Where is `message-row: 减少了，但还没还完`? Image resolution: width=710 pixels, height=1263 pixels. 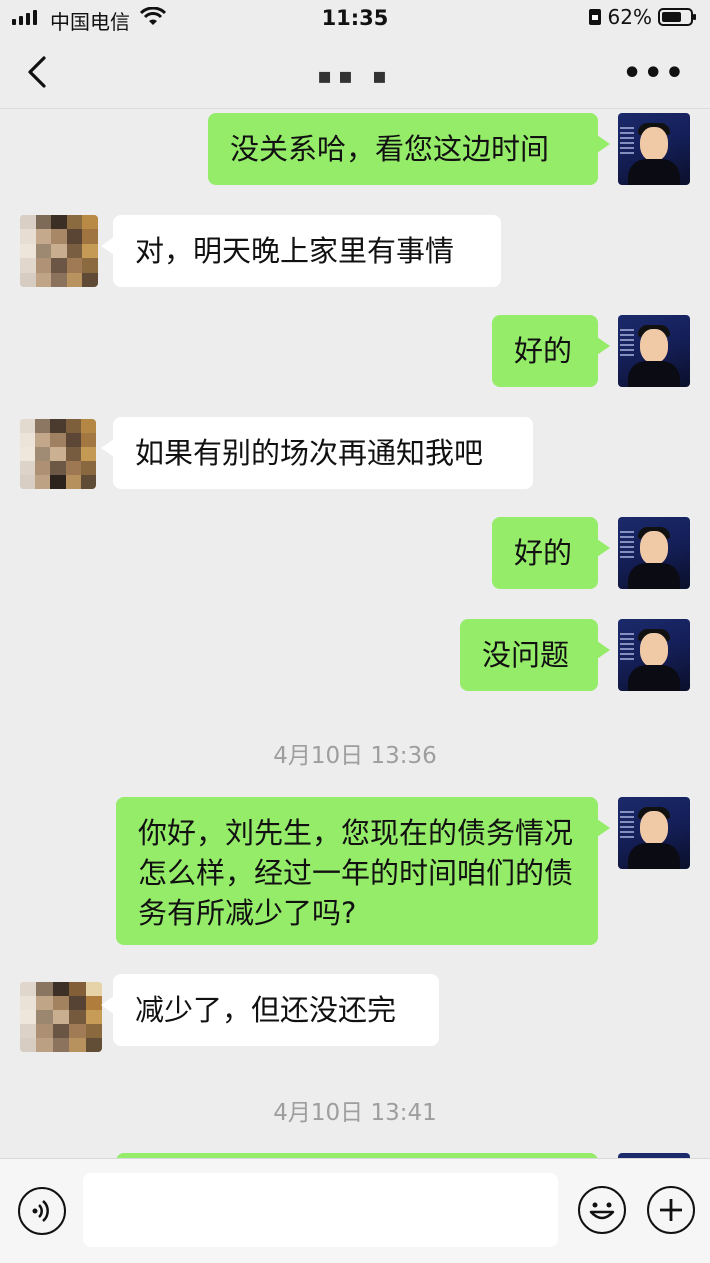
message-row: 减少了，但还没还完 is located at coordinates (355, 1013).